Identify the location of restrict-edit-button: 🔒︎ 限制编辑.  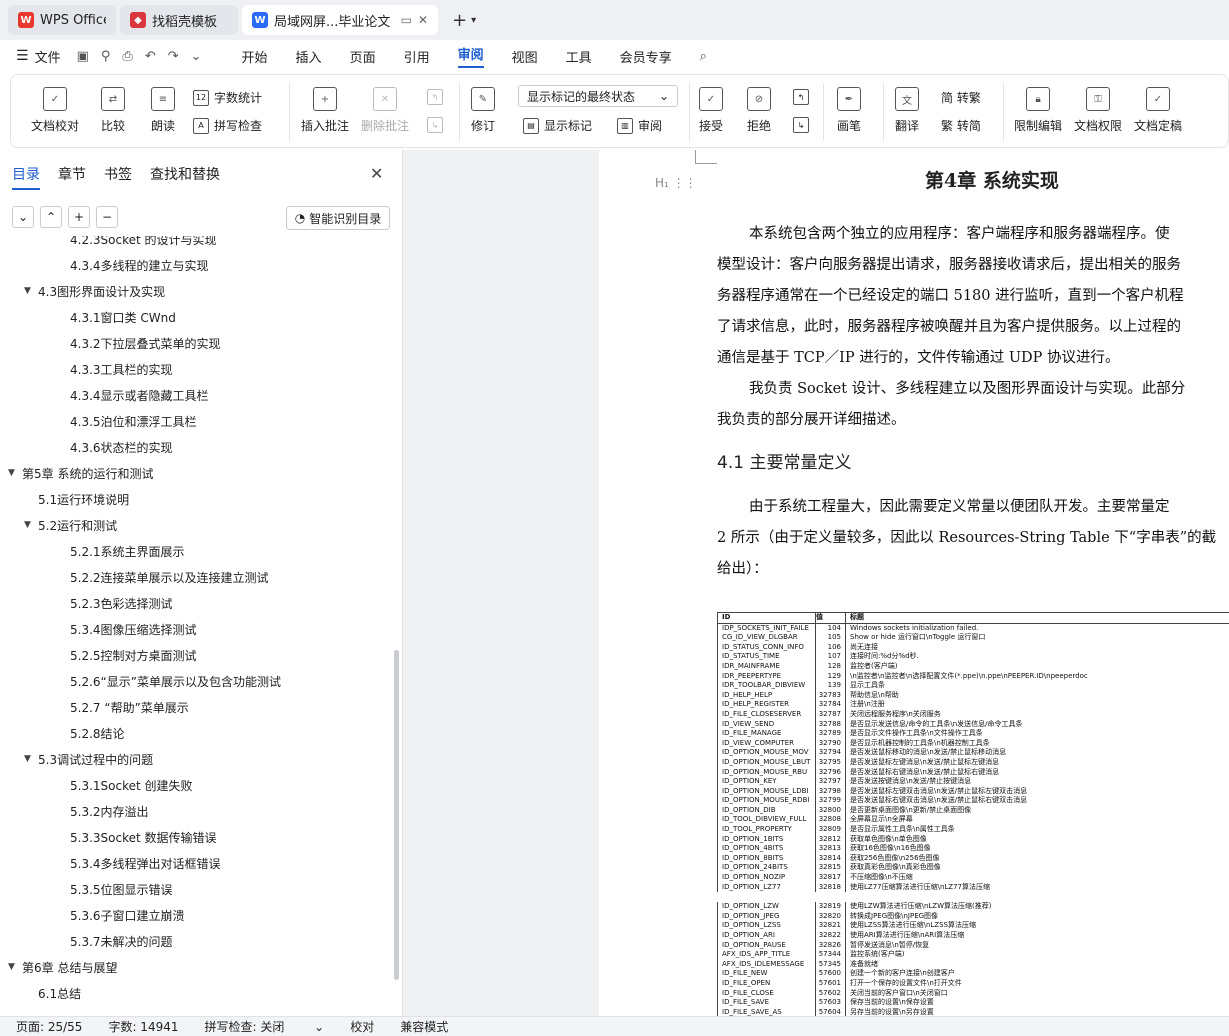
(1038, 110).